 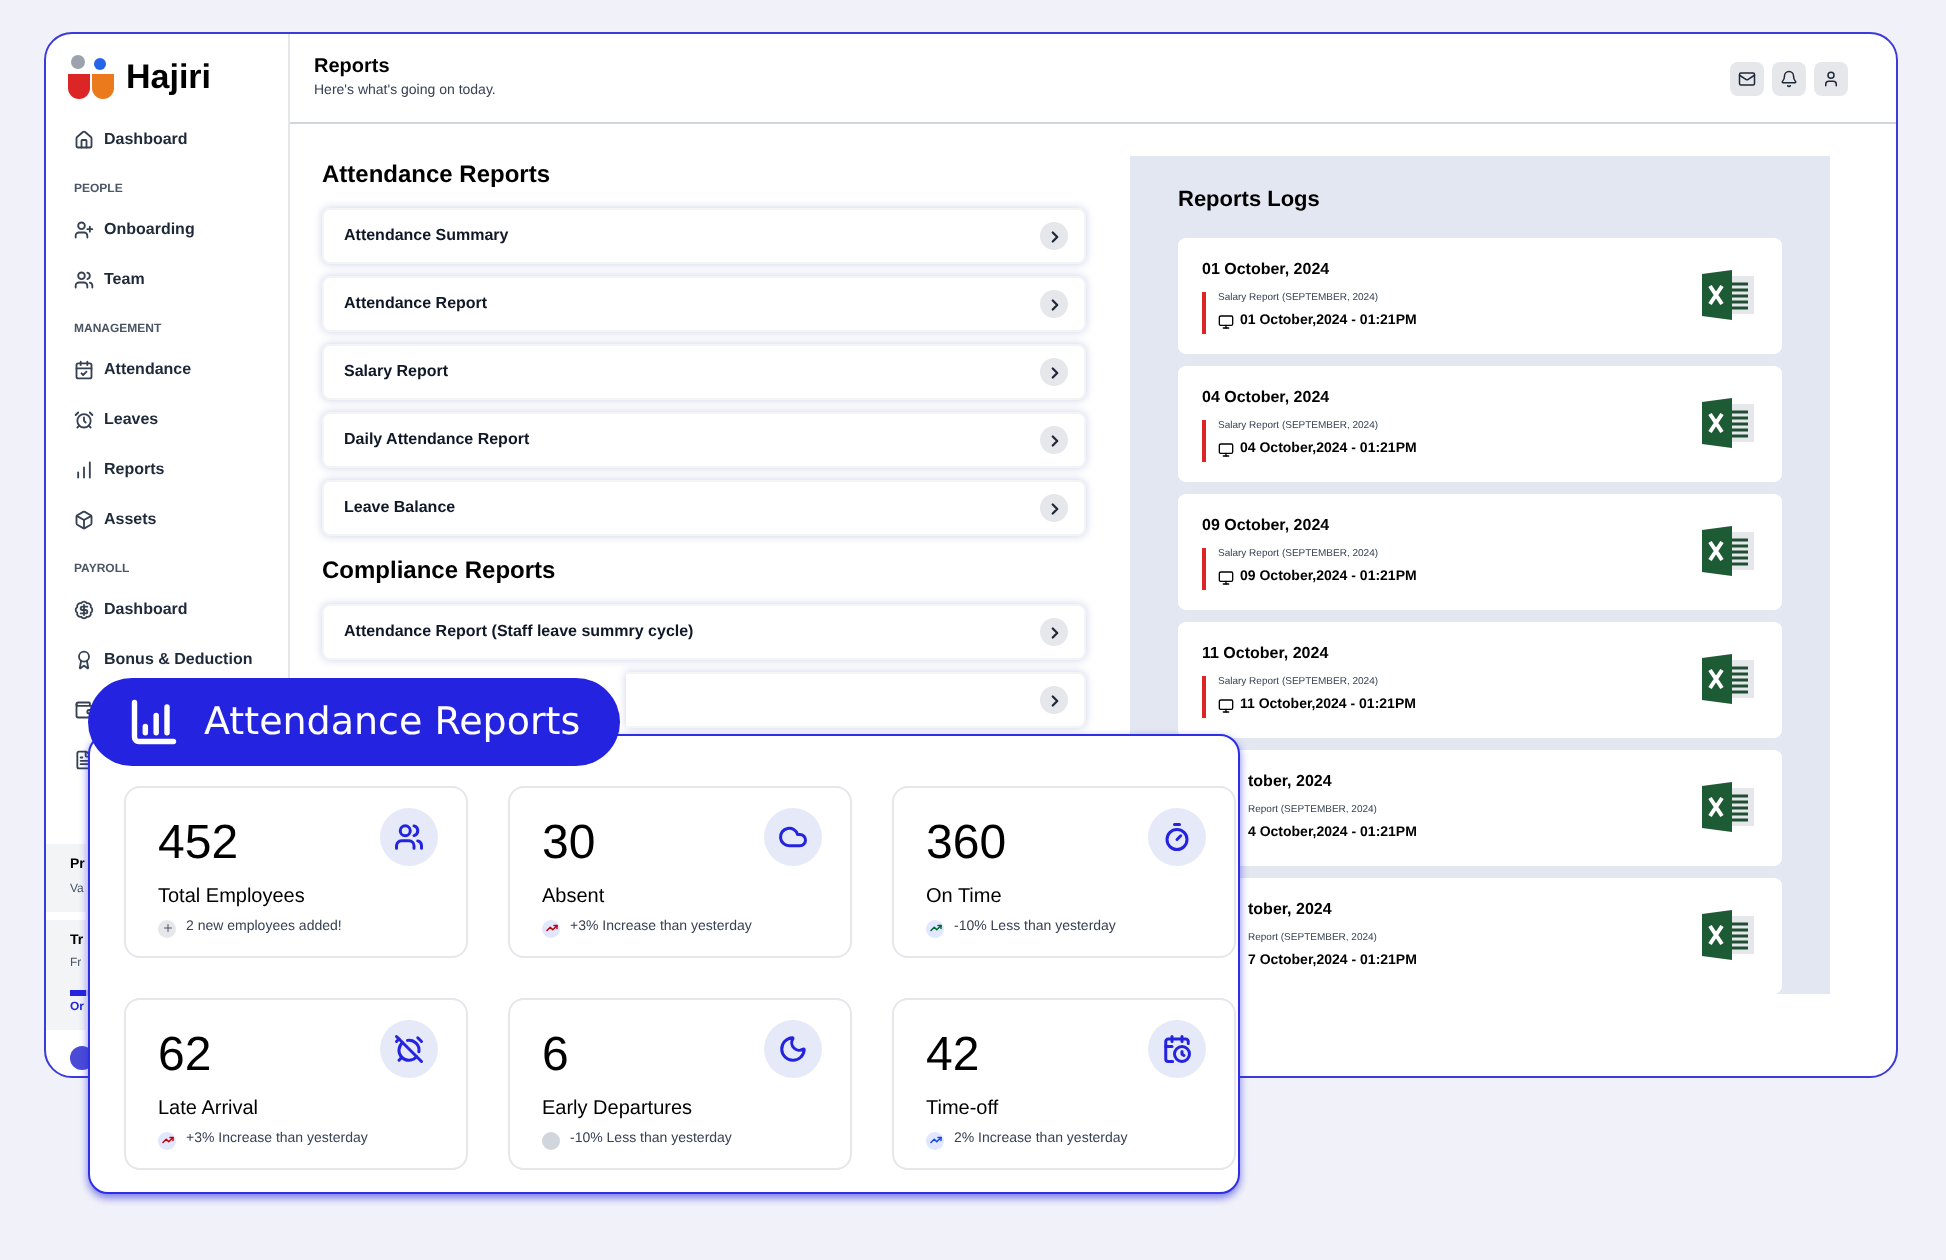 What do you see at coordinates (392, 722) in the screenshot?
I see `overlay-title: Attendance Reports` at bounding box center [392, 722].